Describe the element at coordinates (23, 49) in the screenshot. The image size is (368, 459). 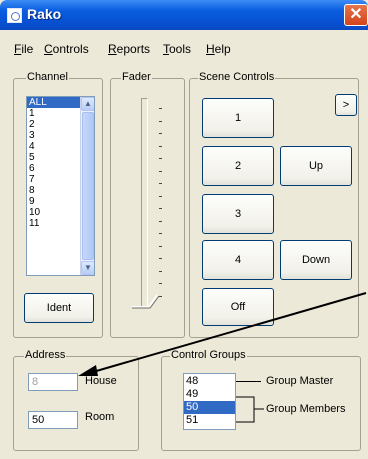
I see `menu-file: File` at that location.